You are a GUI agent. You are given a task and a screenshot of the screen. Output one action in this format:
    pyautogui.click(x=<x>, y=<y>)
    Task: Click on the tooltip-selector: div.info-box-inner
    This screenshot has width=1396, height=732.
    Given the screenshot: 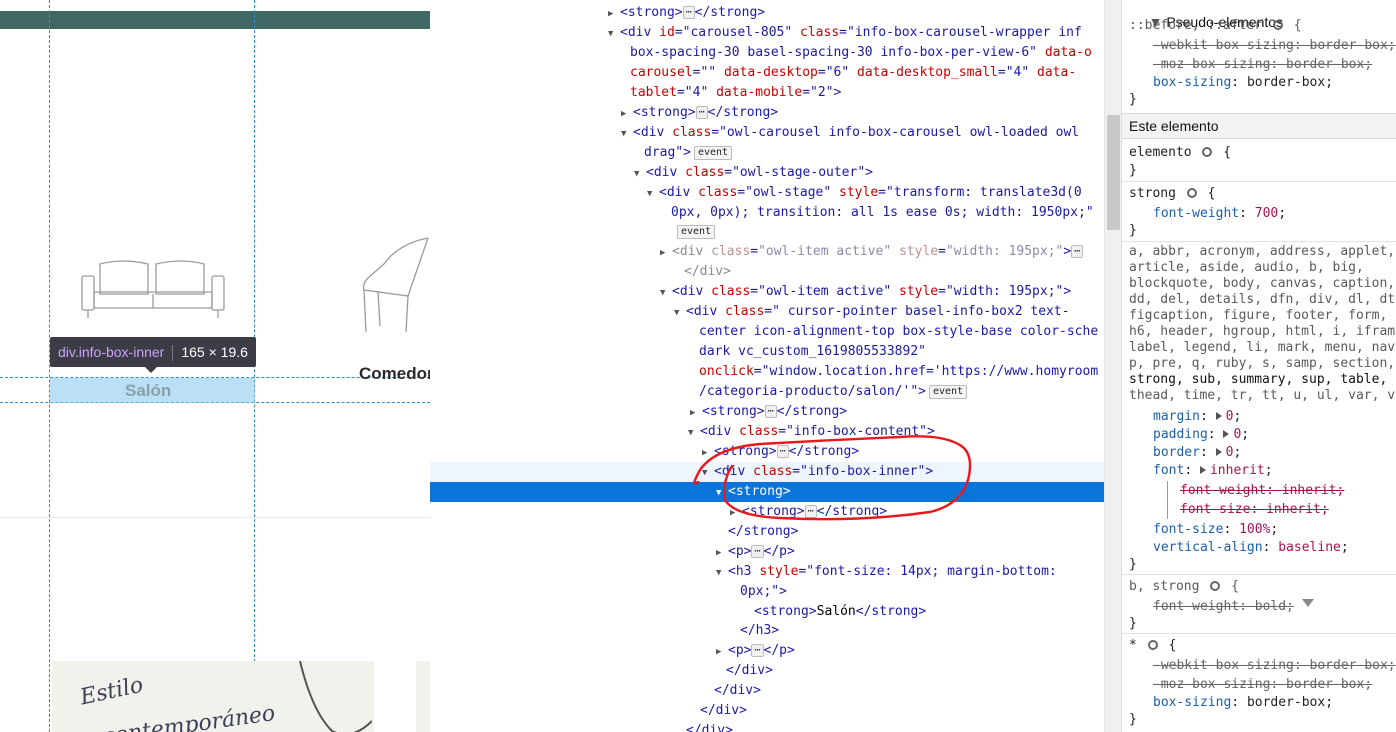 What is the action you would take?
    pyautogui.click(x=111, y=352)
    